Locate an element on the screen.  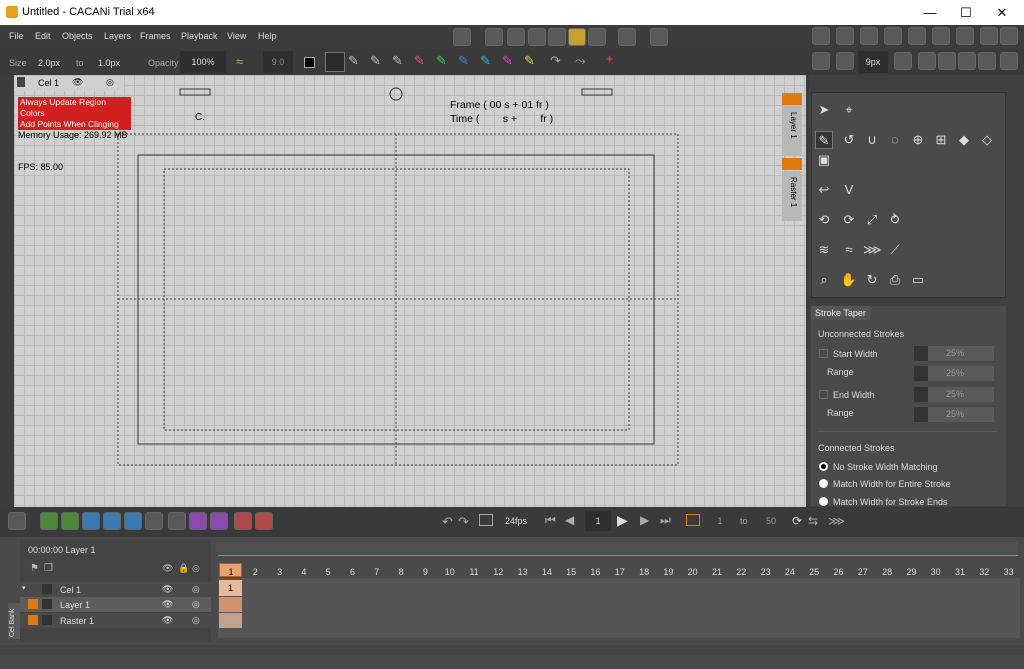
pen-magenta-icon: ✎ is located at coordinates (511, 62).